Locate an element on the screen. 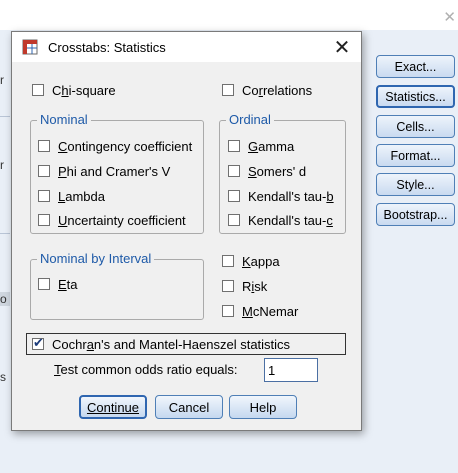 Image resolution: width=458 pixels, height=473 pixels. parent-close-icon: ✕ is located at coordinates (449, 17).